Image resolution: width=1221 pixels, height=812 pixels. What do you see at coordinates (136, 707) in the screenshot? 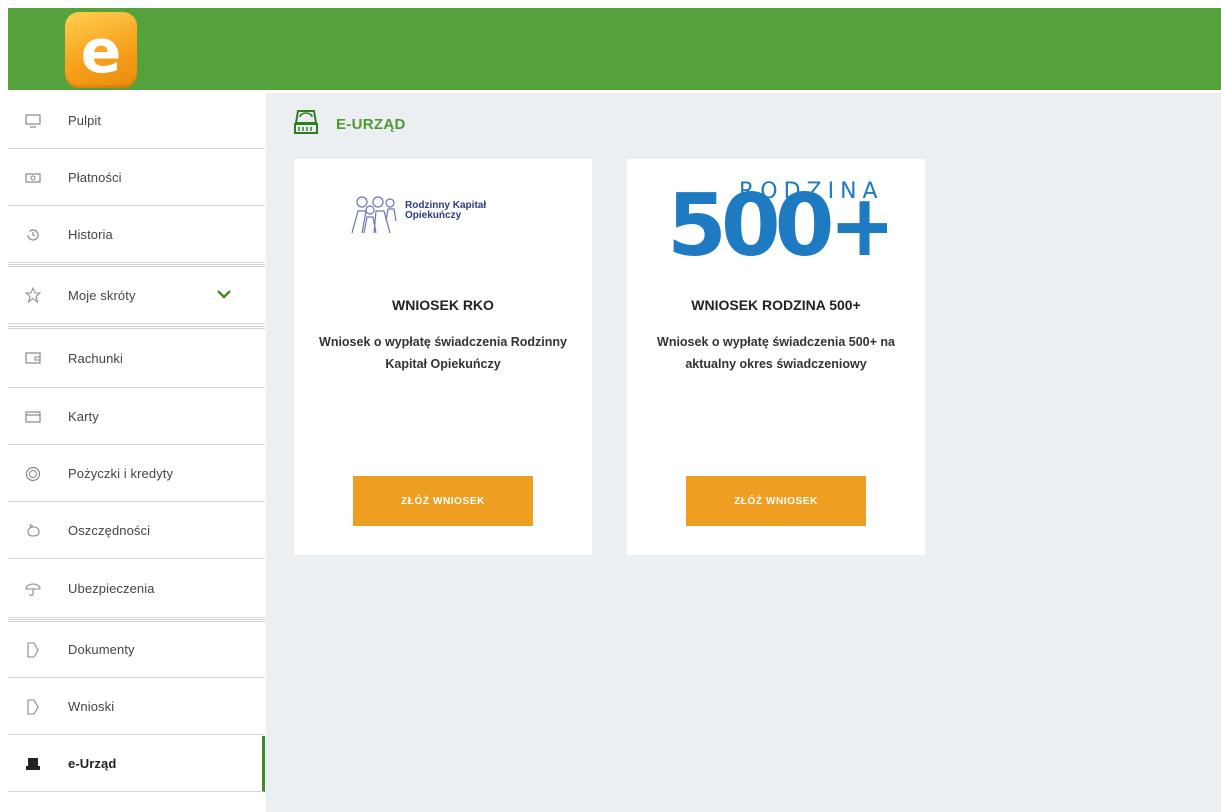
I see `sidebar-item-wnioski: Wnioski` at bounding box center [136, 707].